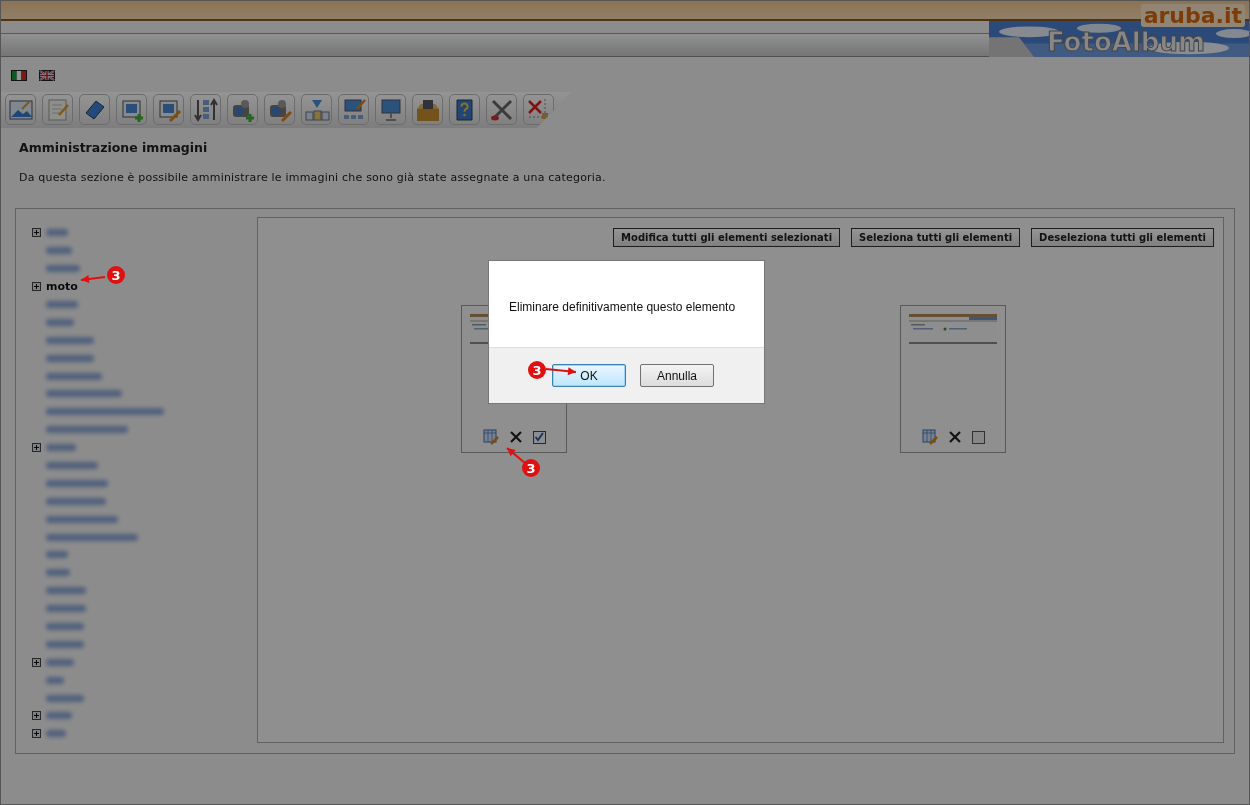 This screenshot has height=805, width=1250. Describe the element at coordinates (1122, 237) in the screenshot. I see `action-button: Deseleziona tutti gli elementi` at that location.